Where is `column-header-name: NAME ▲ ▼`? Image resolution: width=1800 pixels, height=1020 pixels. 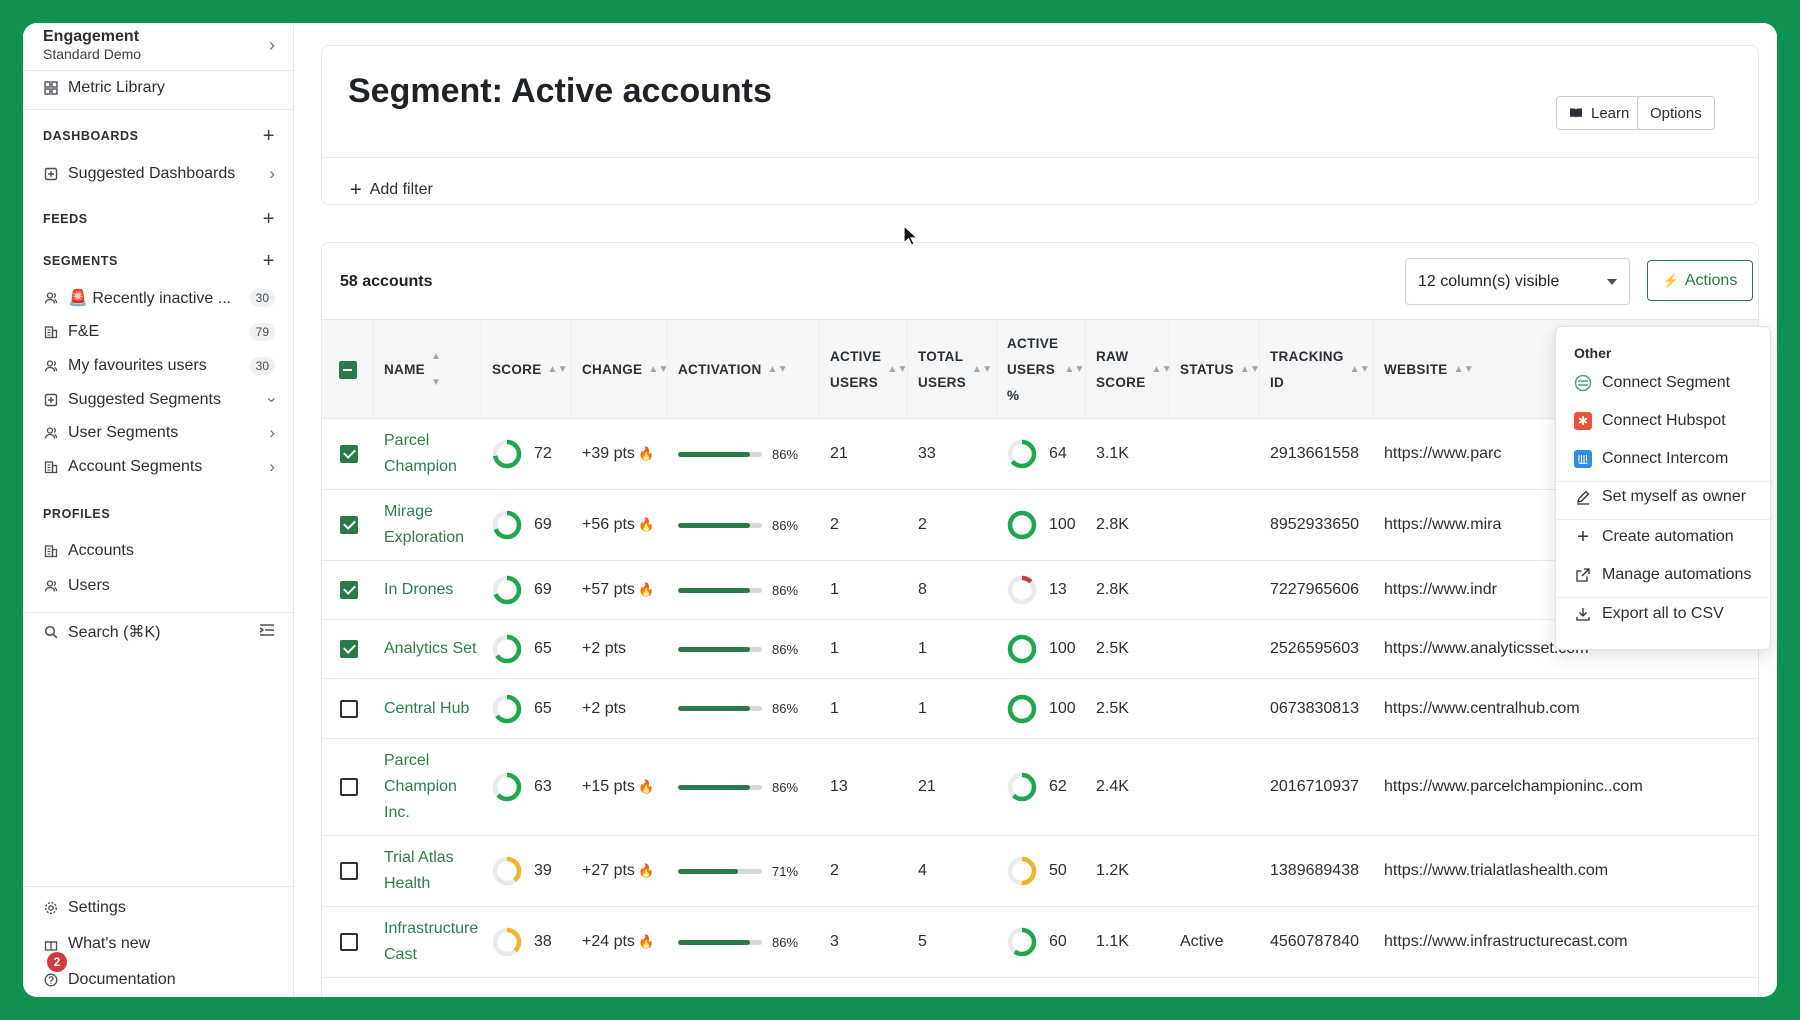 column-header-name: NAME ▲ ▼ is located at coordinates (428, 370).